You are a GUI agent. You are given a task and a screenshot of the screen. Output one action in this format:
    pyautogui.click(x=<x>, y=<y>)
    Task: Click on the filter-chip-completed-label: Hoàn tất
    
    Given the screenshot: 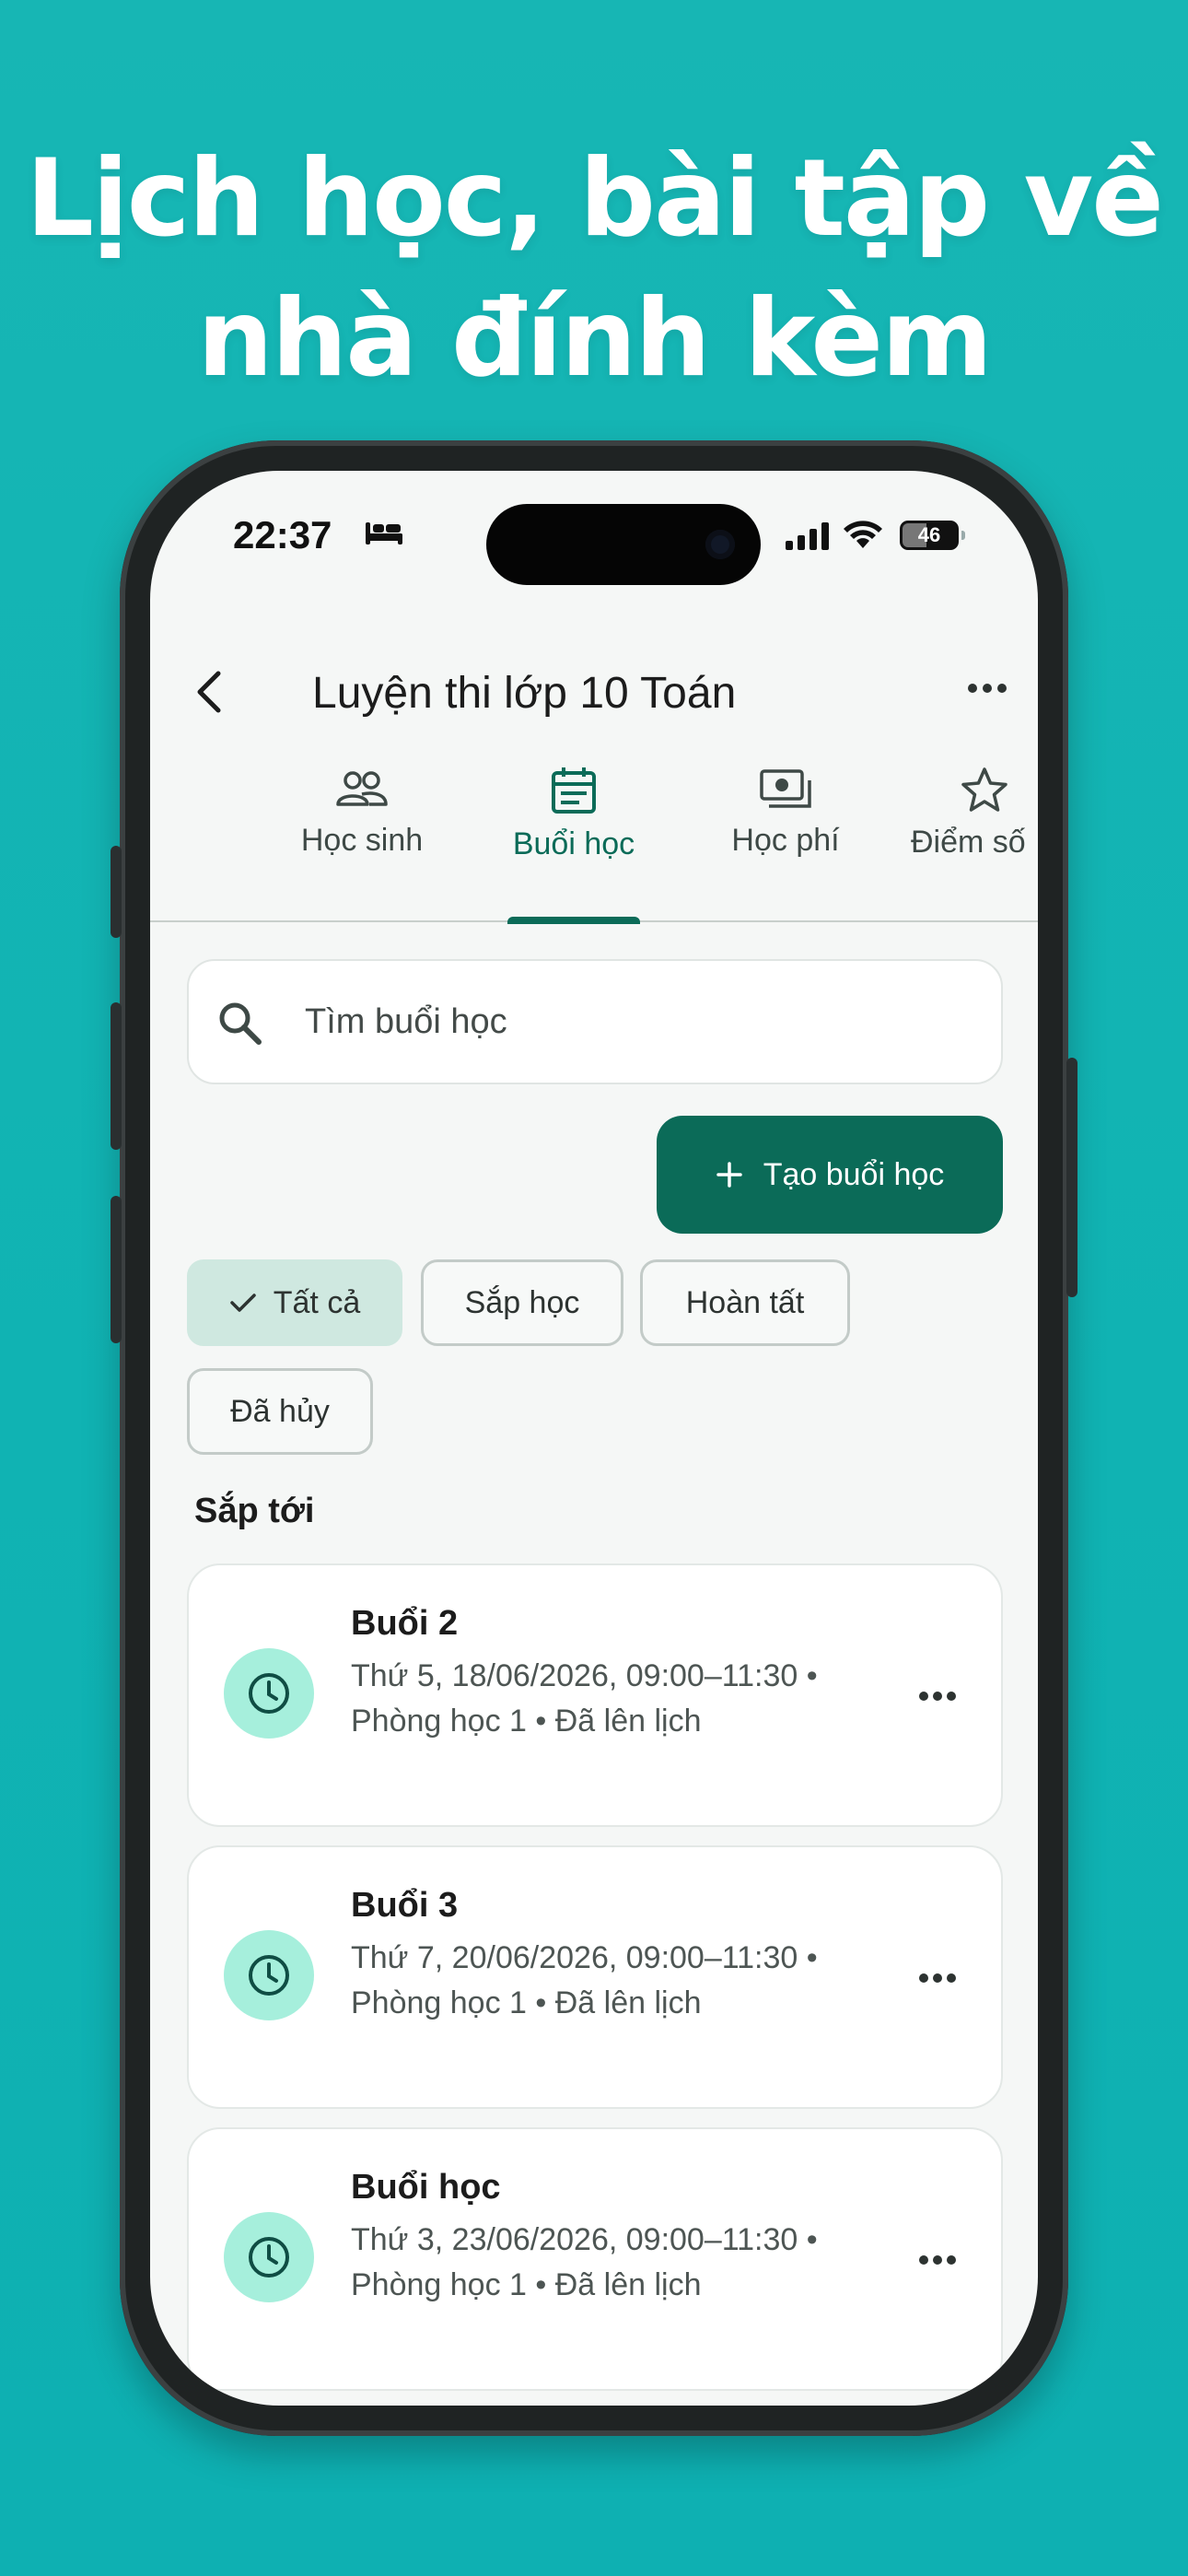 What is the action you would take?
    pyautogui.click(x=745, y=1302)
    